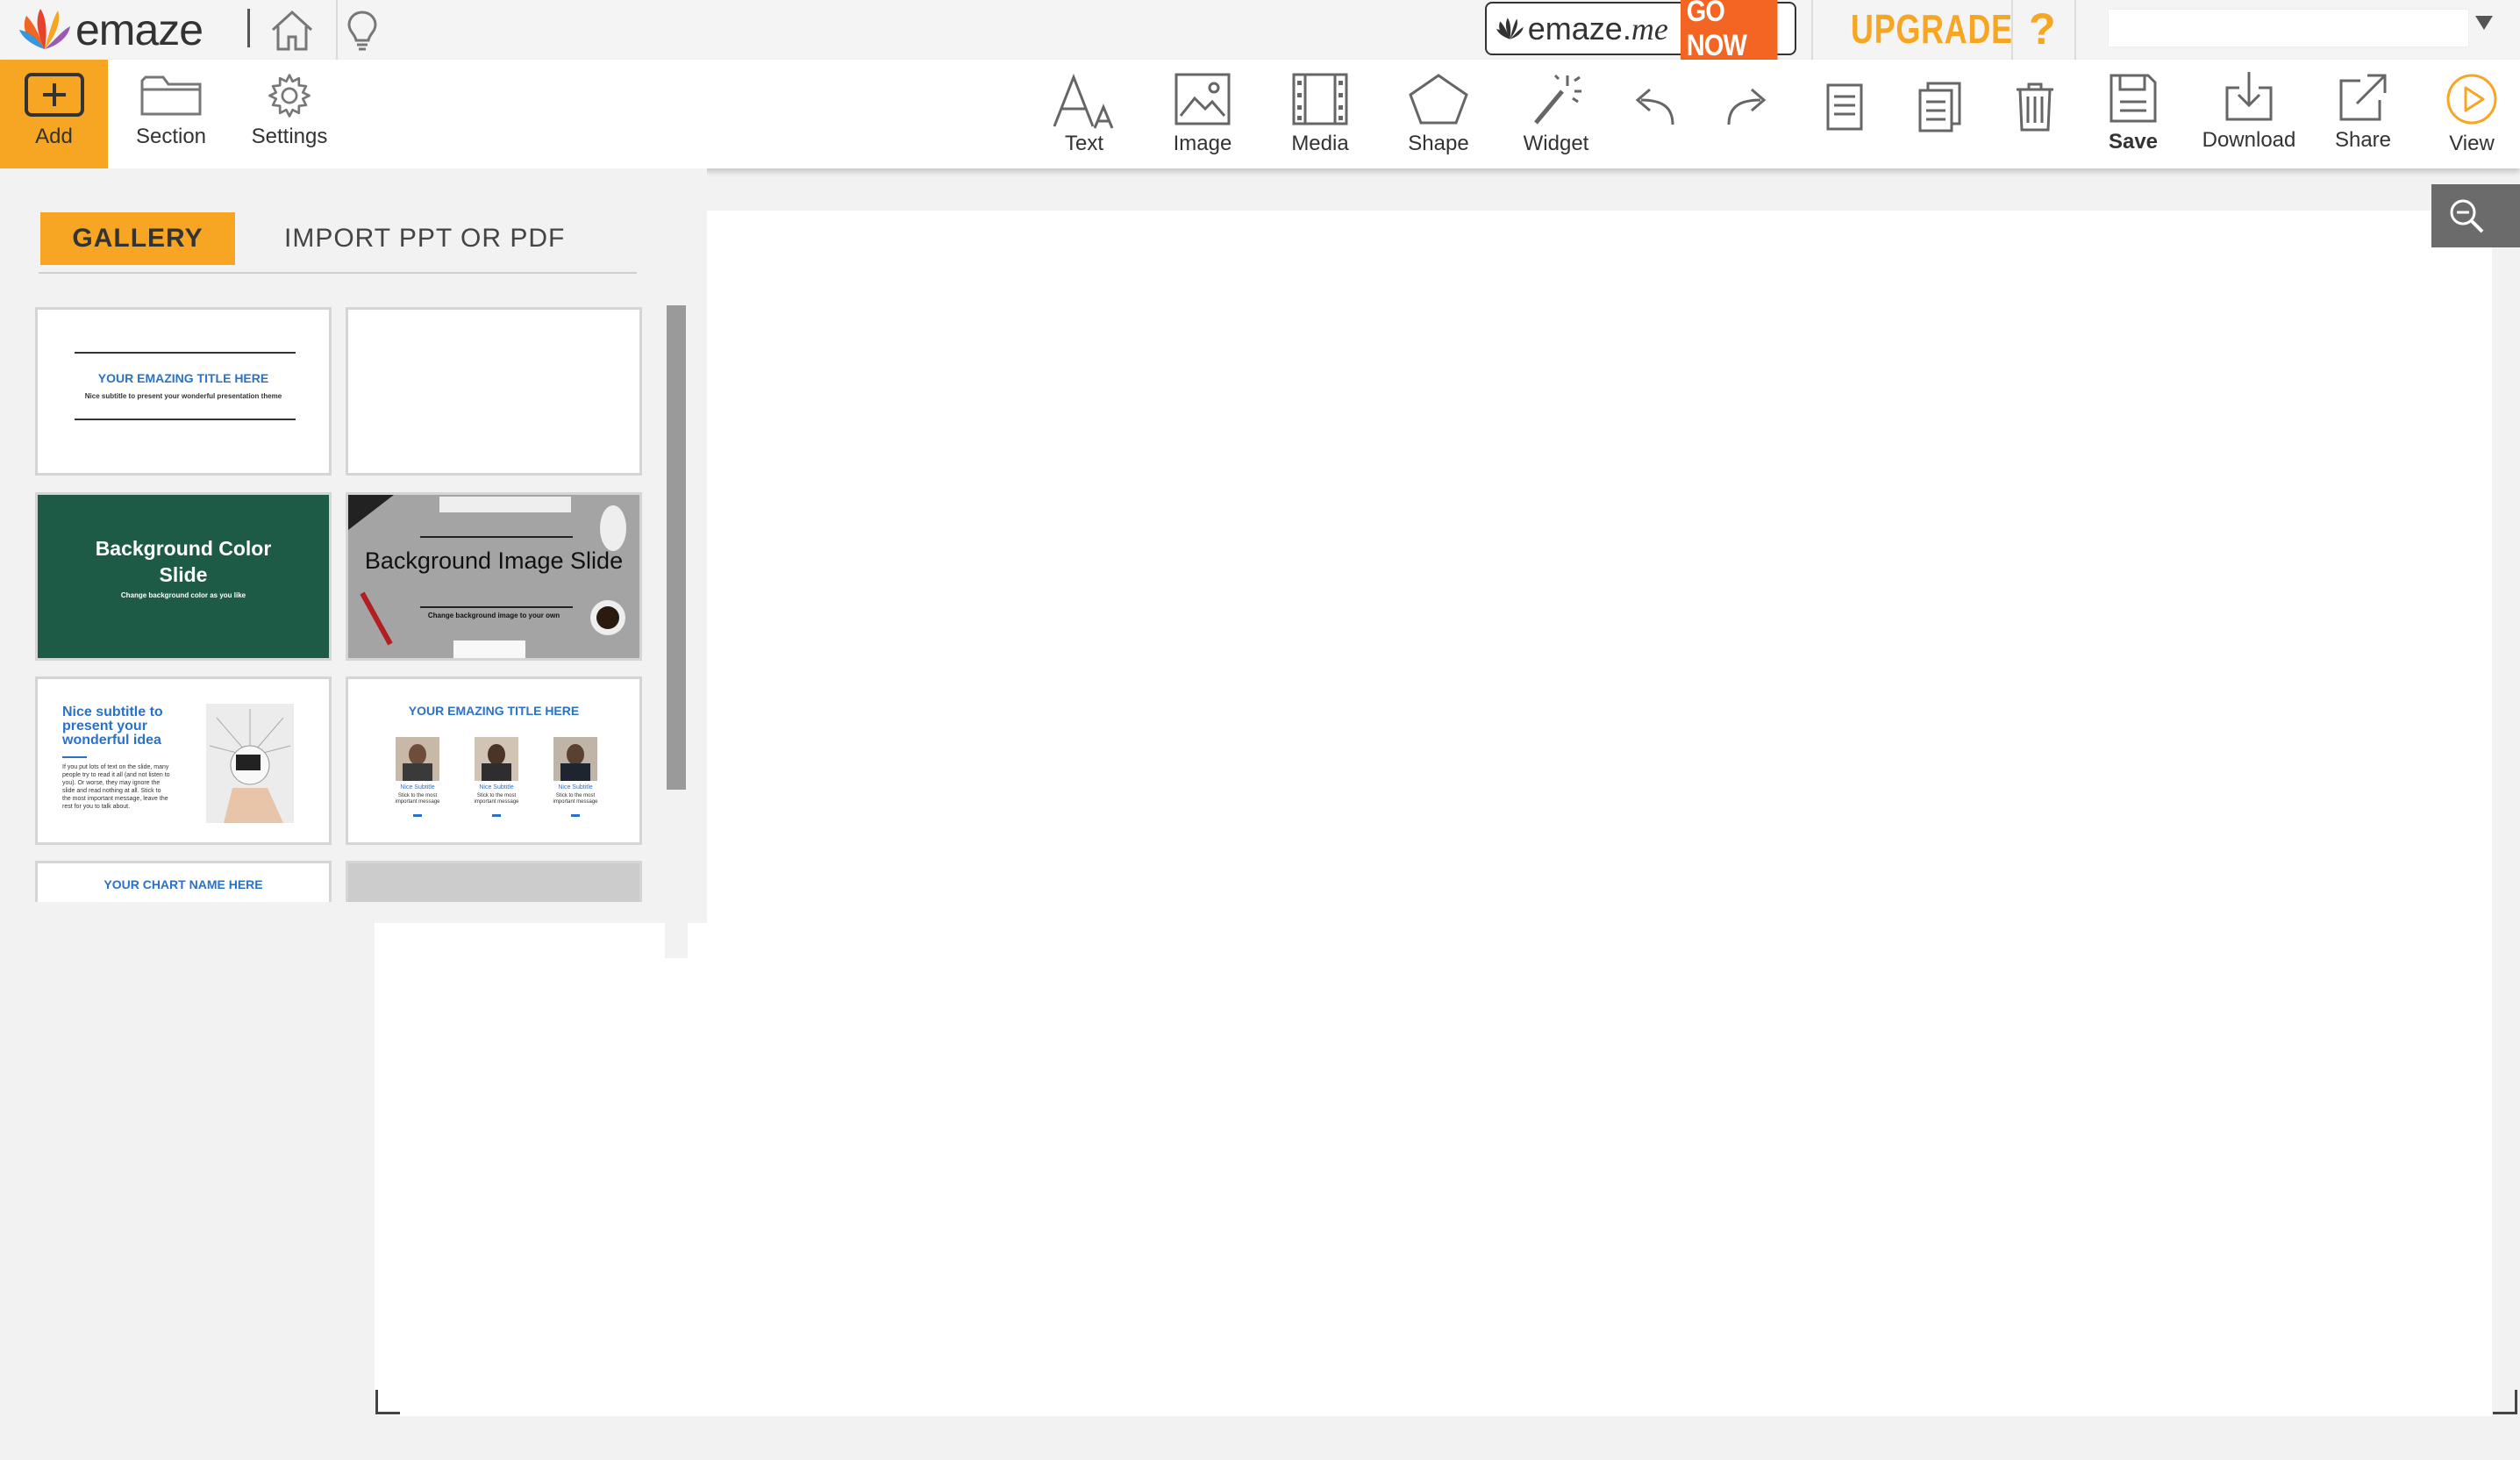 The width and height of the screenshot is (2520, 1460). I want to click on download-label: Download, so click(2249, 140).